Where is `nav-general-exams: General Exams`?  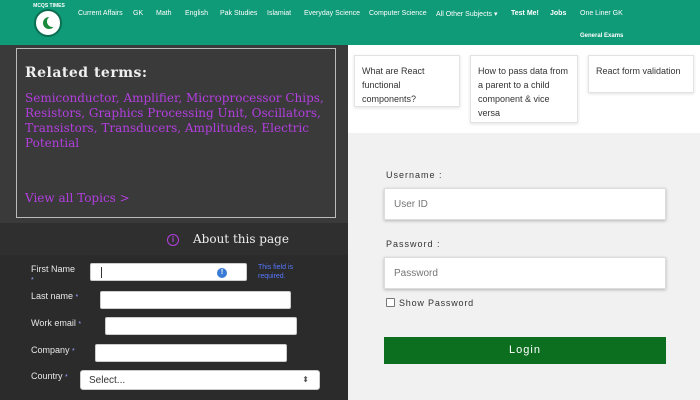
nav-general-exams: General Exams is located at coordinates (601, 36).